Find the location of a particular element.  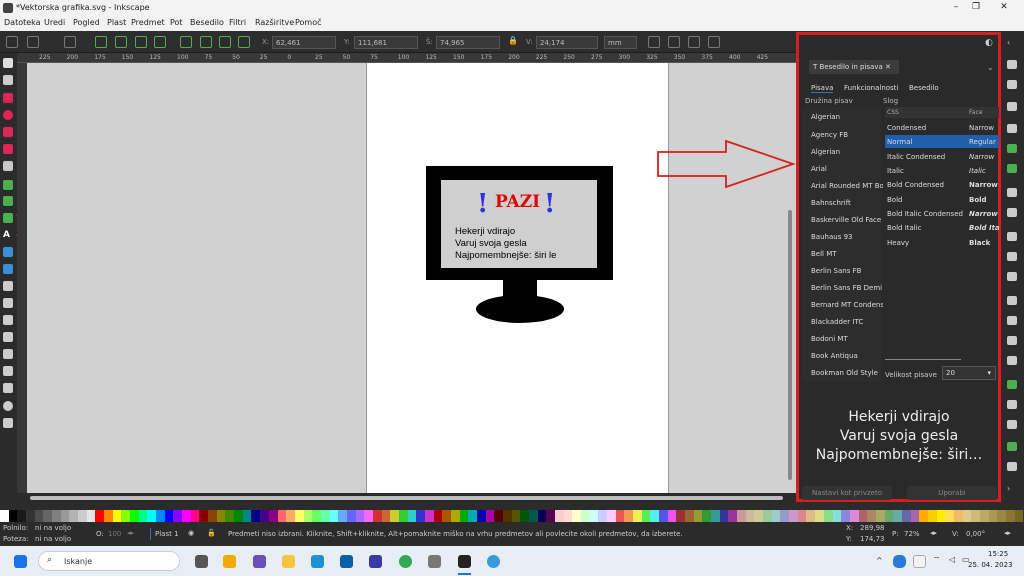

unit-select: mm is located at coordinates (620, 42).